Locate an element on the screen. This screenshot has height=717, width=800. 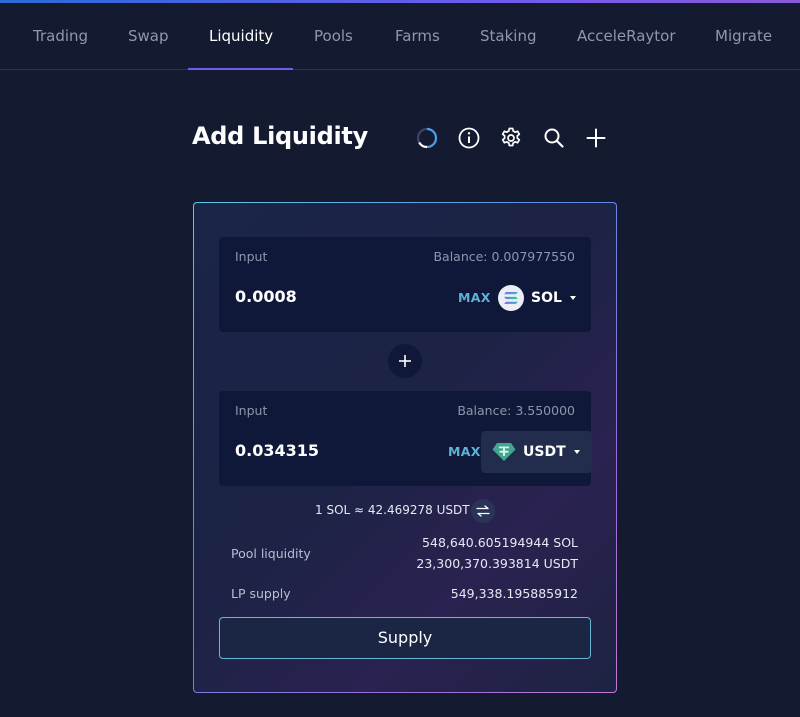
token-selector-usdt: USDT is located at coordinates (536, 452).